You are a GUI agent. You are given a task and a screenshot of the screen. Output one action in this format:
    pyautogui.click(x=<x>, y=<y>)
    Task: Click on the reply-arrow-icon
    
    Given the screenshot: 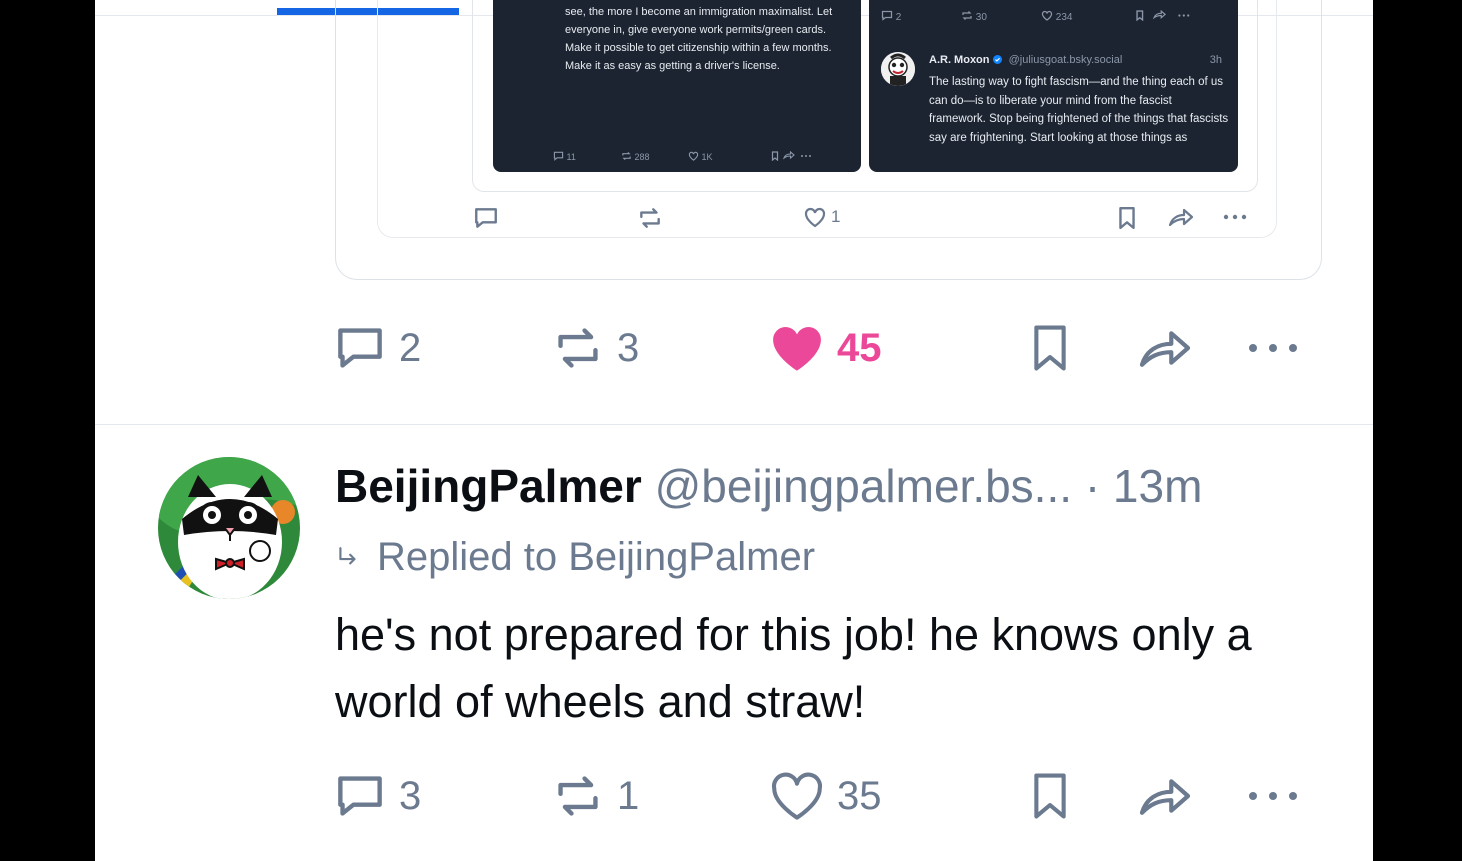 What is the action you would take?
    pyautogui.click(x=347, y=555)
    